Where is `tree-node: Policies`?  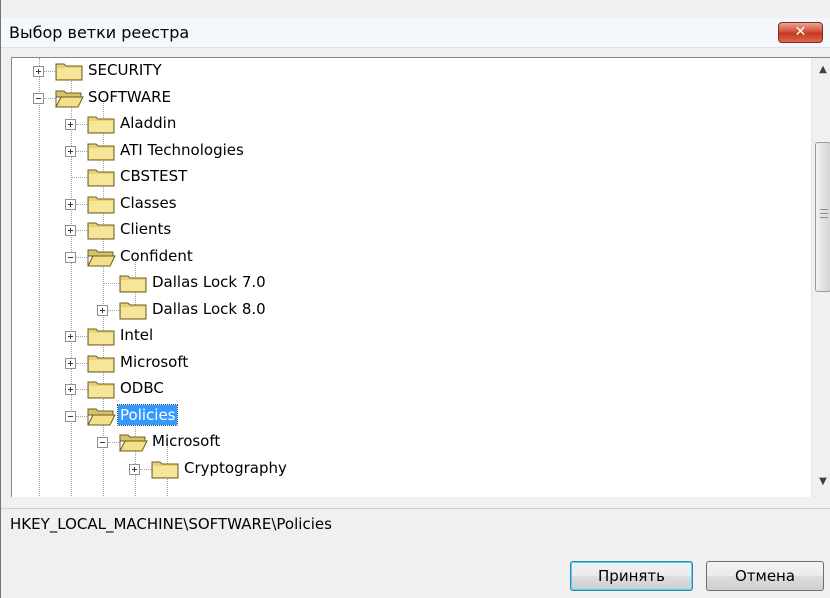
tree-node: Policies is located at coordinates (402, 416).